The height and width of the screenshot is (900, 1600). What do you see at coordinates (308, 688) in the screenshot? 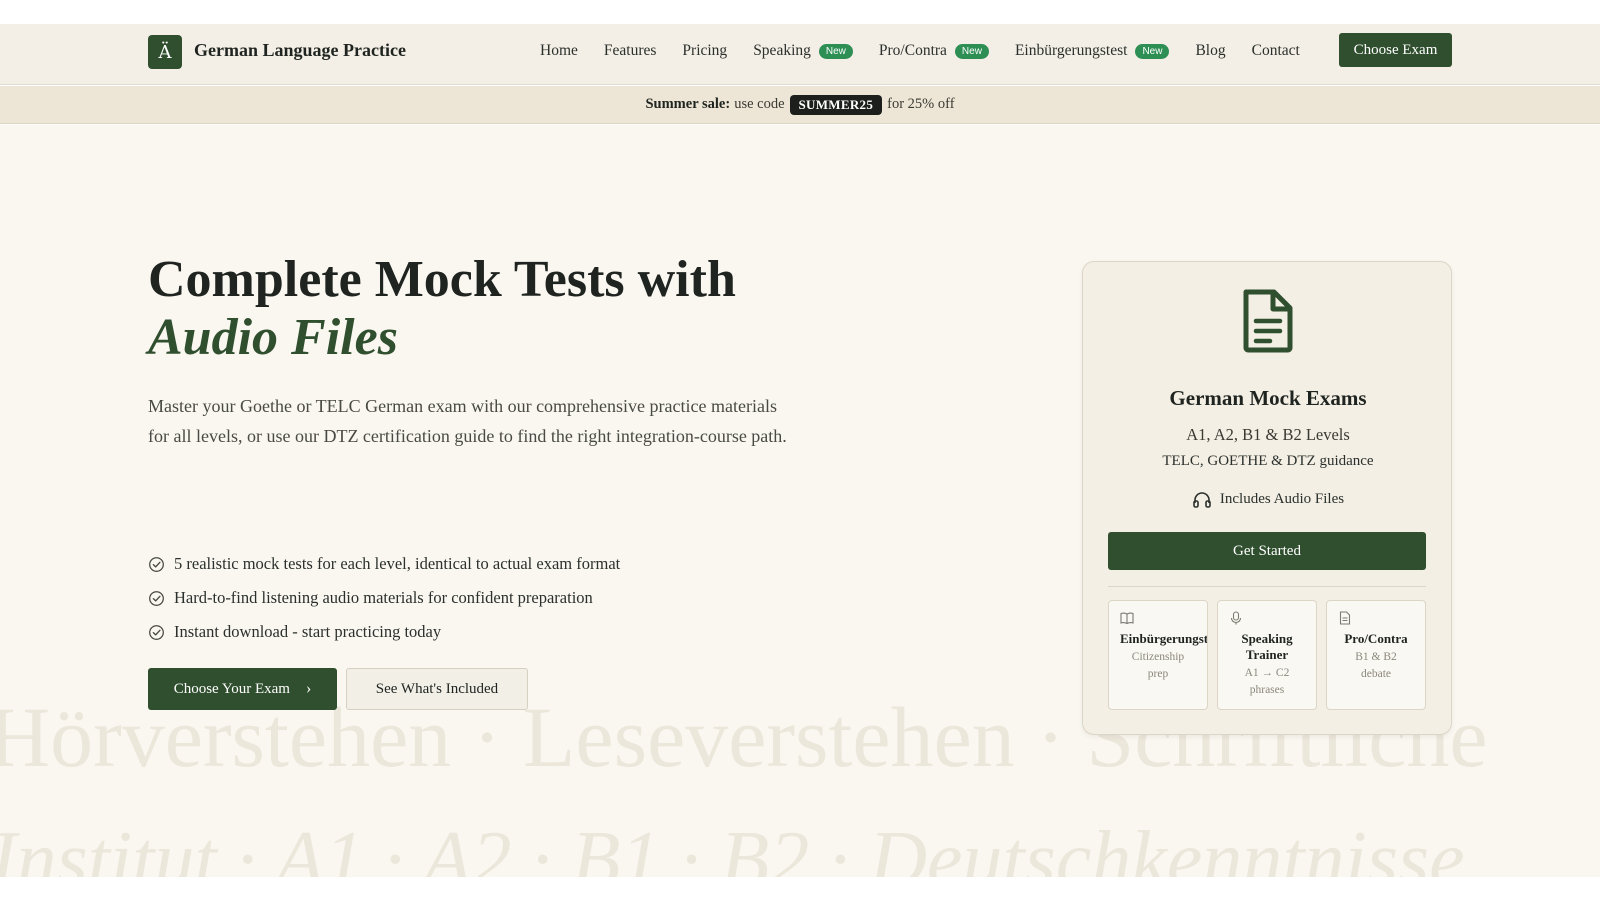
I see `chevron-right-icon: ›` at bounding box center [308, 688].